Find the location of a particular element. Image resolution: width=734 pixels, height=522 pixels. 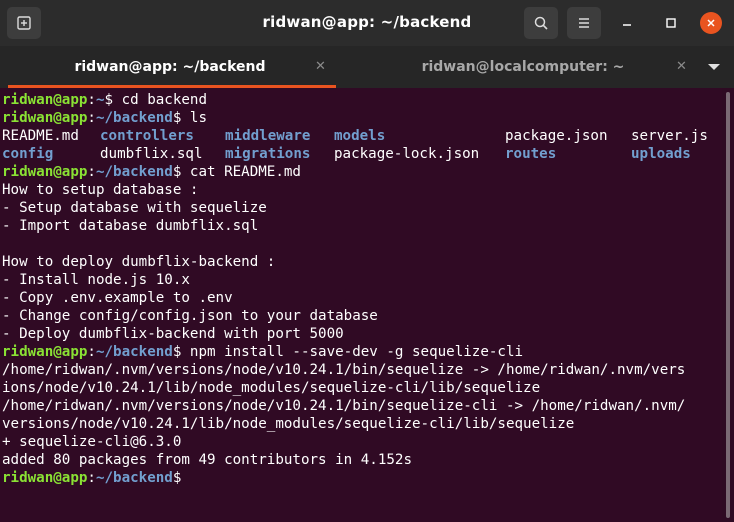

scrollbar-thumb is located at coordinates (728, 305).